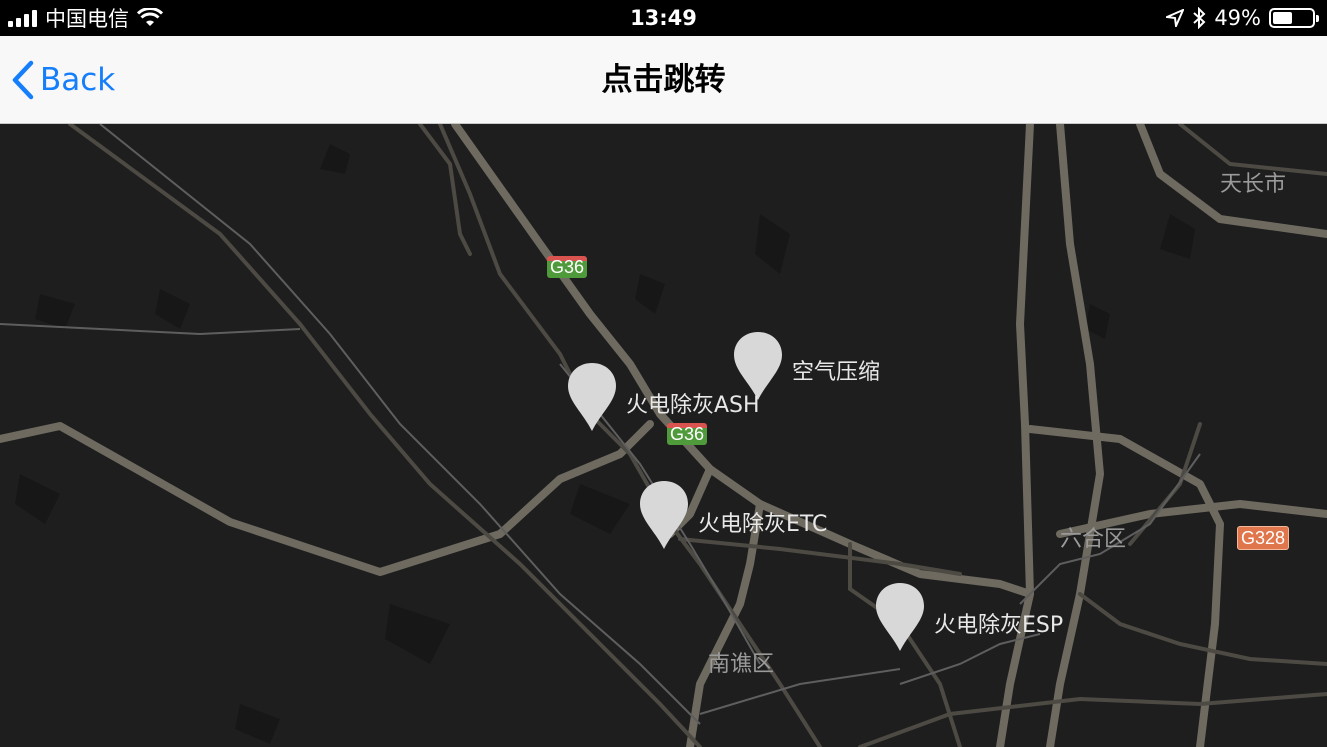 The height and width of the screenshot is (747, 1327). What do you see at coordinates (1294, 18) in the screenshot?
I see `battery-icon` at bounding box center [1294, 18].